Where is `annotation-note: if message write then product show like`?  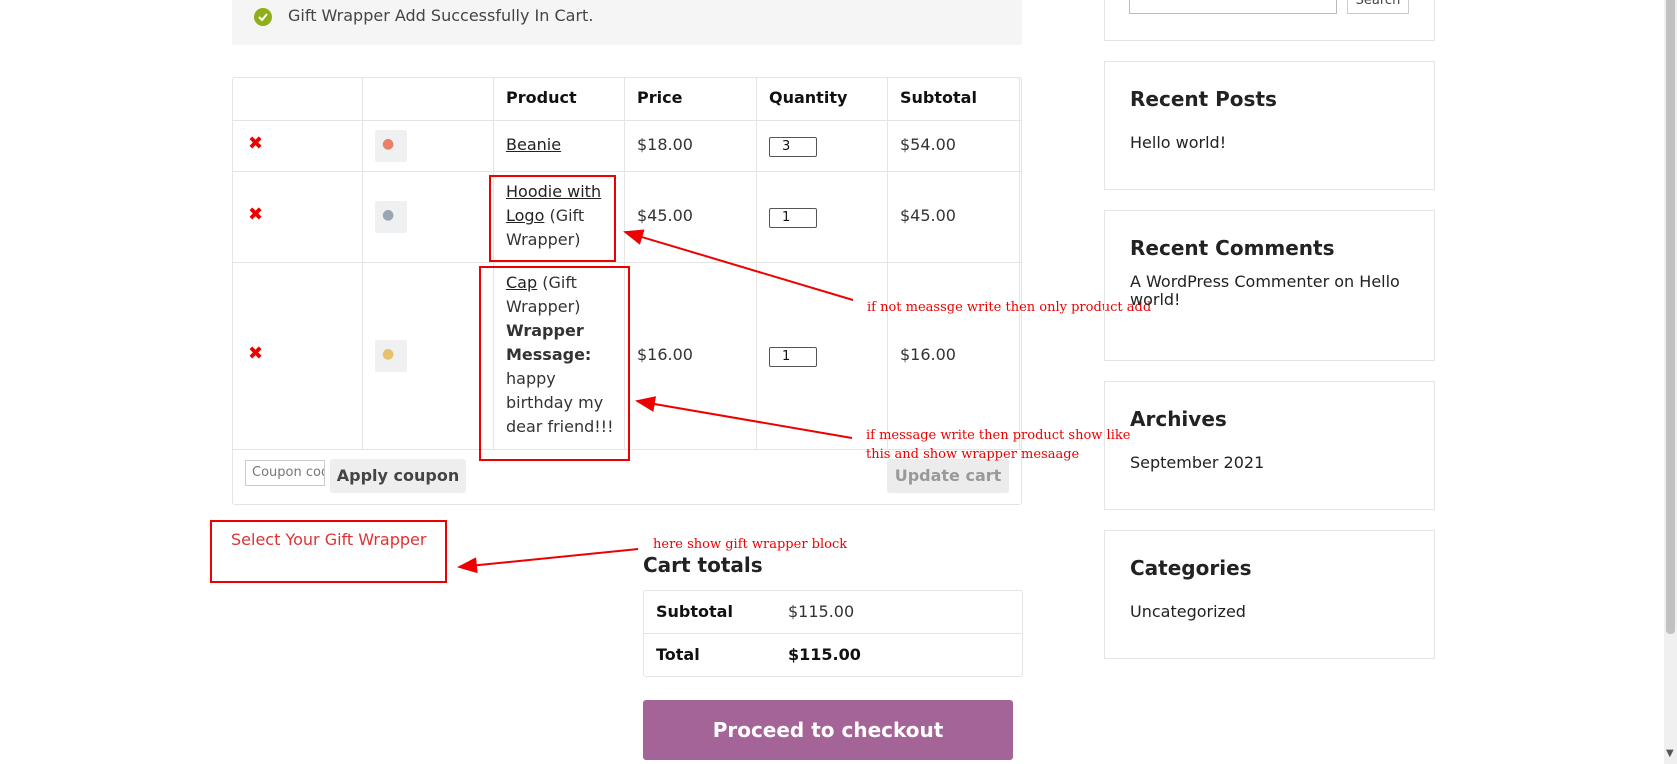 annotation-note: if message write then product show like is located at coordinates (998, 435).